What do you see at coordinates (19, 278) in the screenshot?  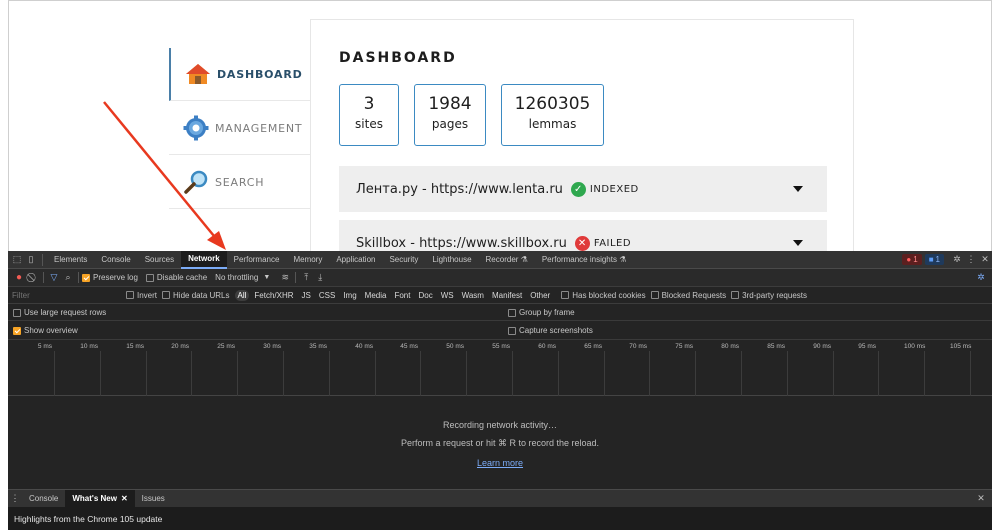 I see `record-icon: ●` at bounding box center [19, 278].